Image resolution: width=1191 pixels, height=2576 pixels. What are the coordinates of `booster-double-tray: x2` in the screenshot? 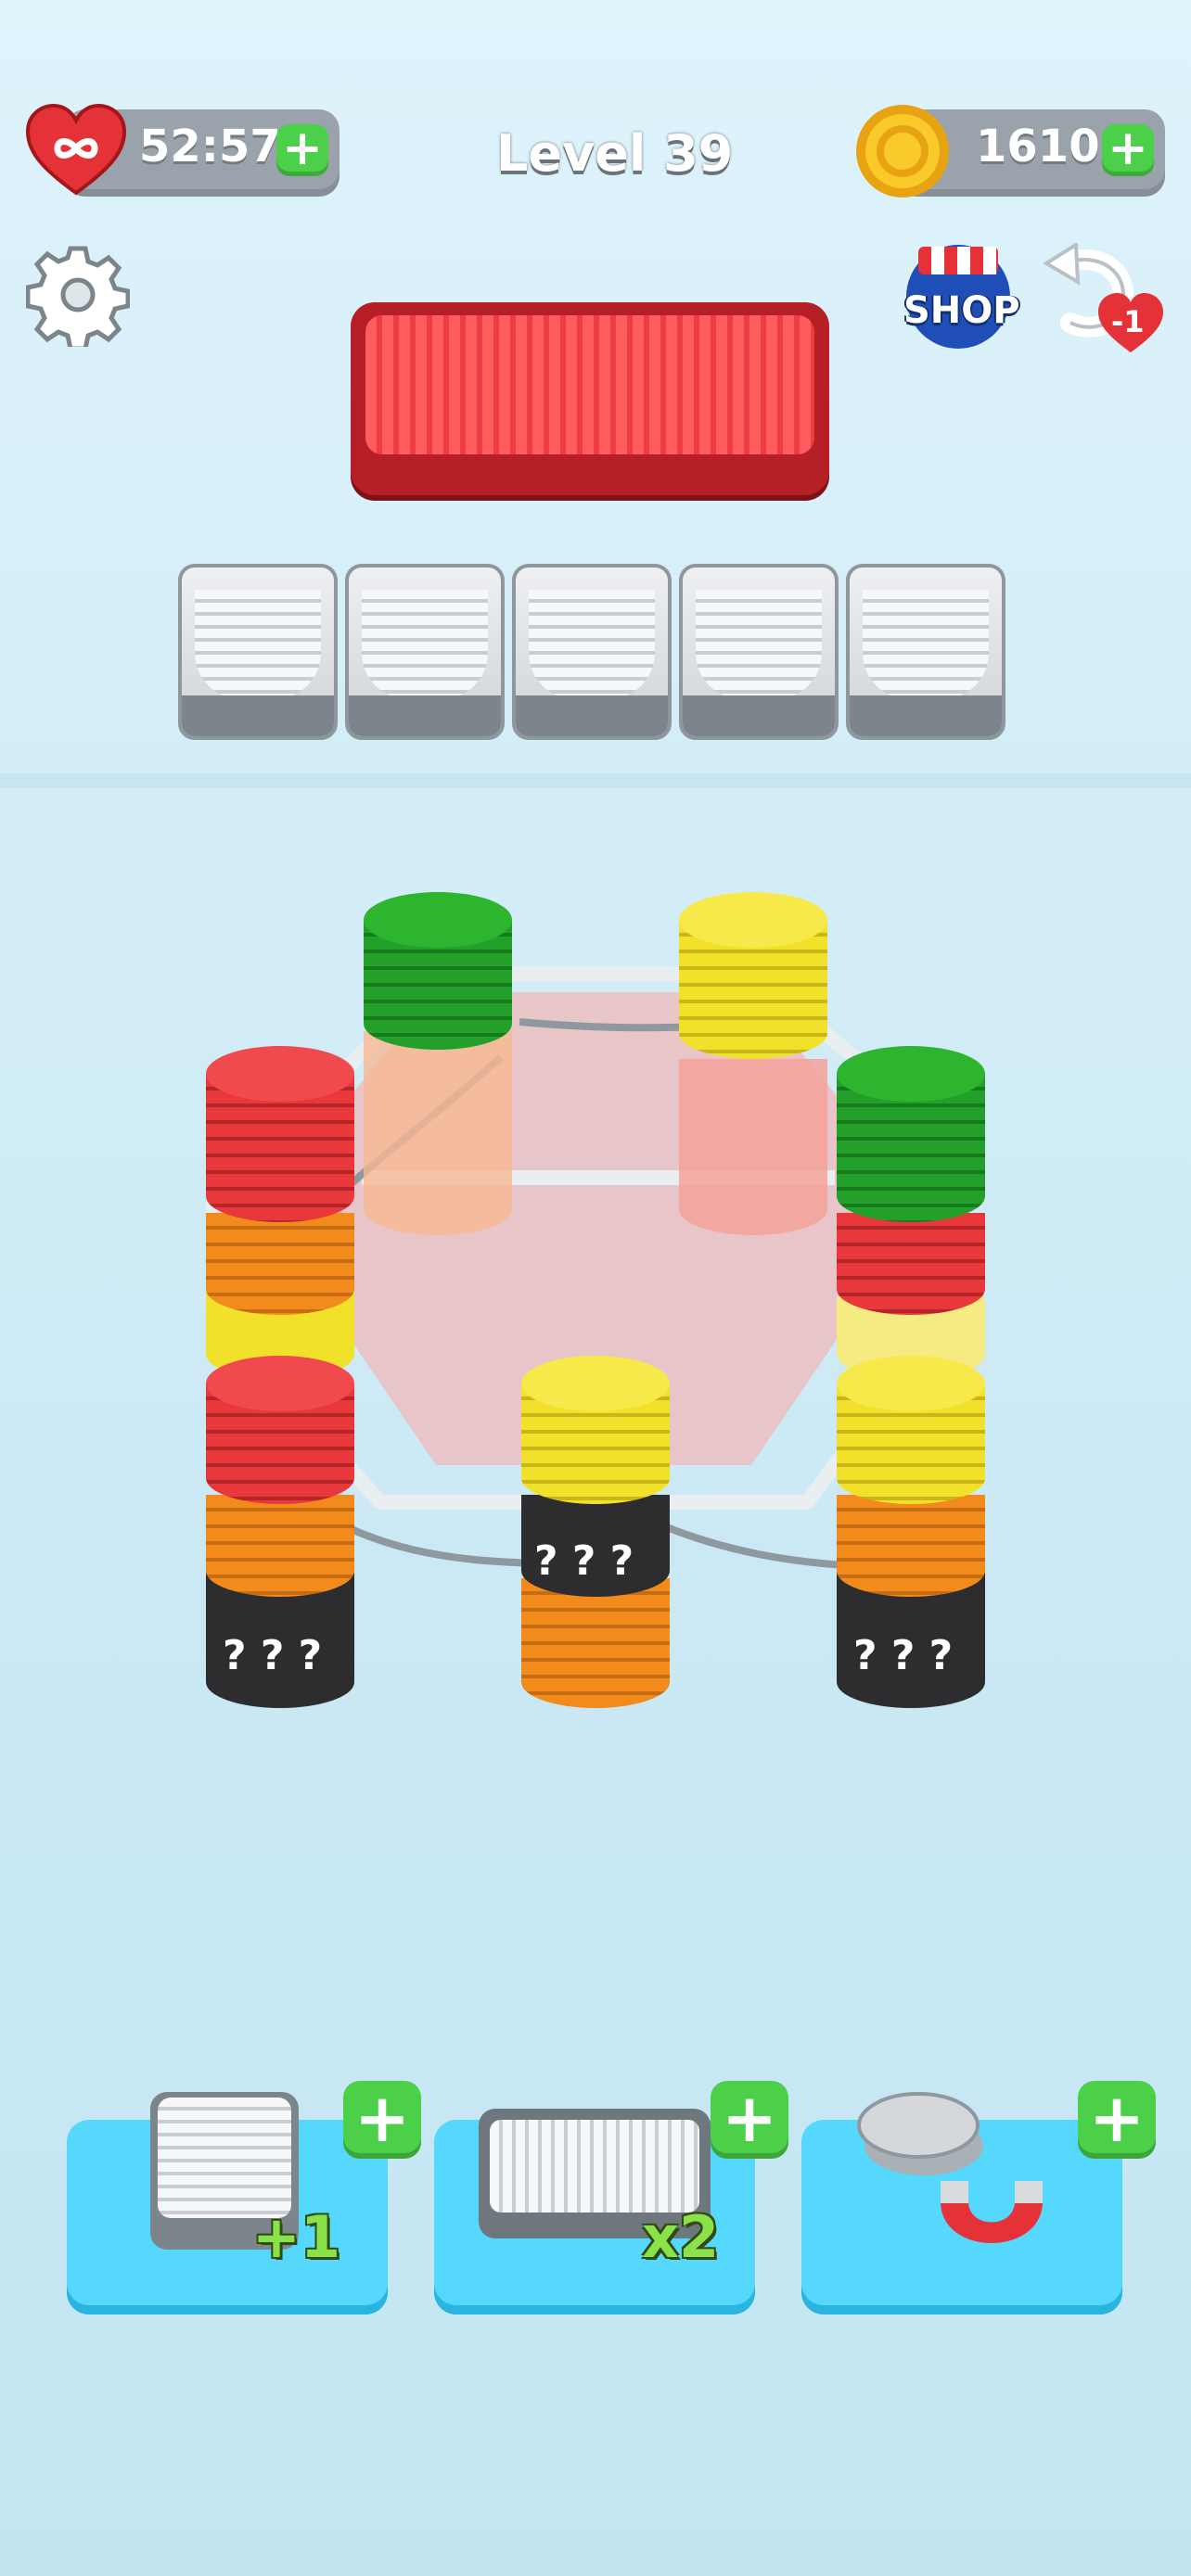 It's located at (594, 2212).